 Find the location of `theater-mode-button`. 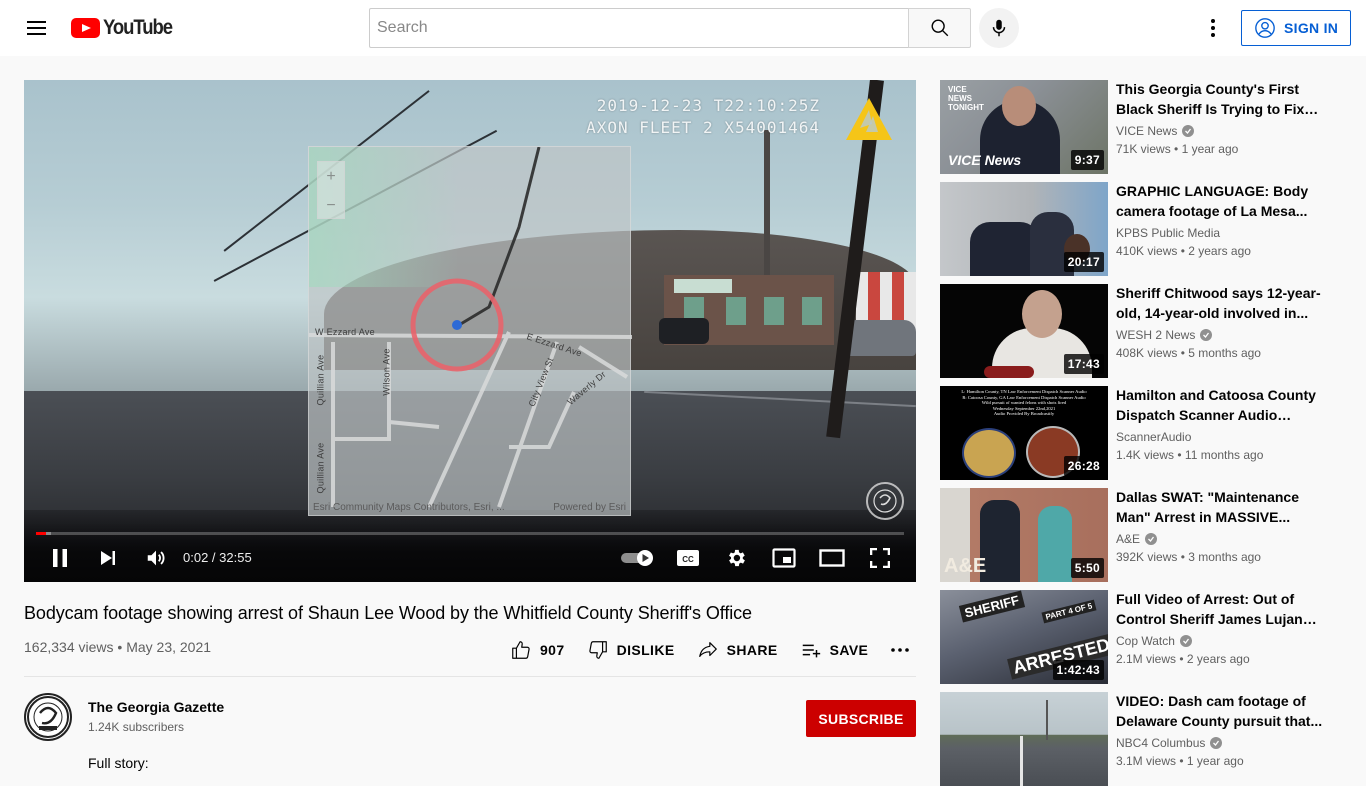

theater-mode-button is located at coordinates (832, 558).